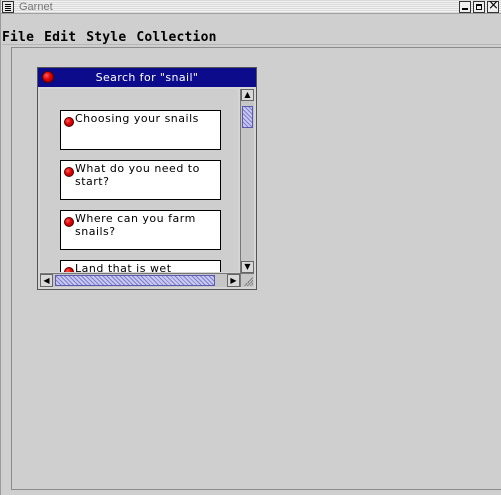  Describe the element at coordinates (18, 37) in the screenshot. I see `menu-file: File` at that location.